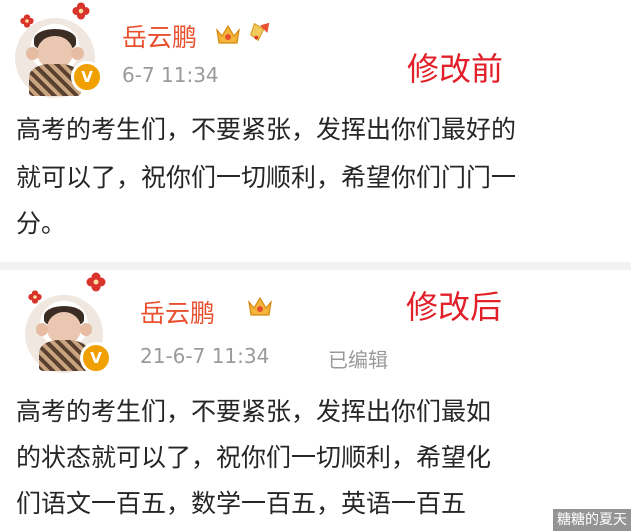 This screenshot has width=631, height=531. Describe the element at coordinates (266, 129) in the screenshot. I see `post-text-line: 高考的考生们，不要紧张，发挥出你们最好的` at that location.